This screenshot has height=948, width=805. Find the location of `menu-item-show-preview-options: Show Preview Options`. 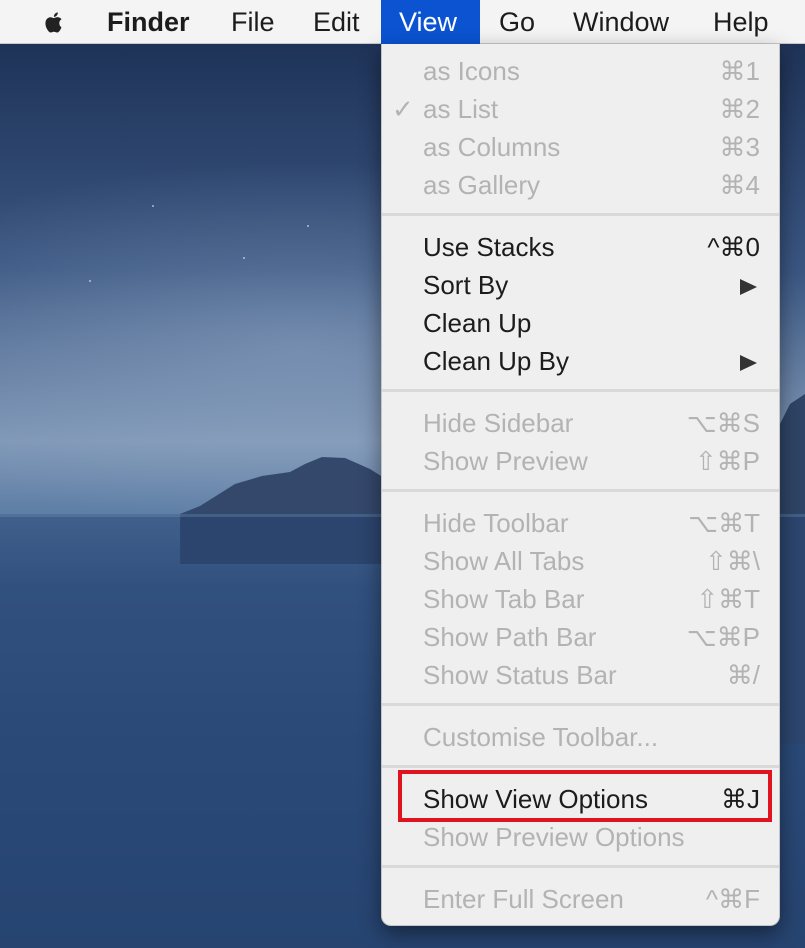

menu-item-show-preview-options: Show Preview Options is located at coordinates (580, 837).